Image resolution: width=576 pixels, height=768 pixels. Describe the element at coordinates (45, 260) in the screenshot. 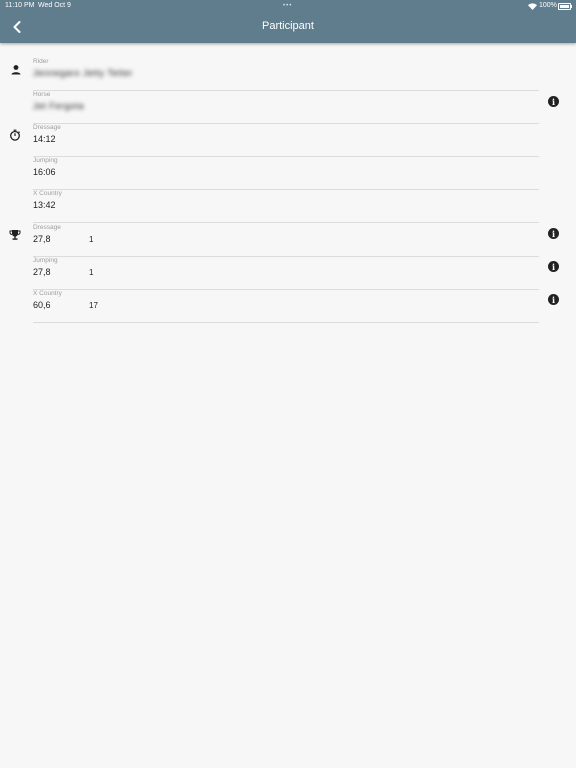

I see `score-label: Jumping` at that location.